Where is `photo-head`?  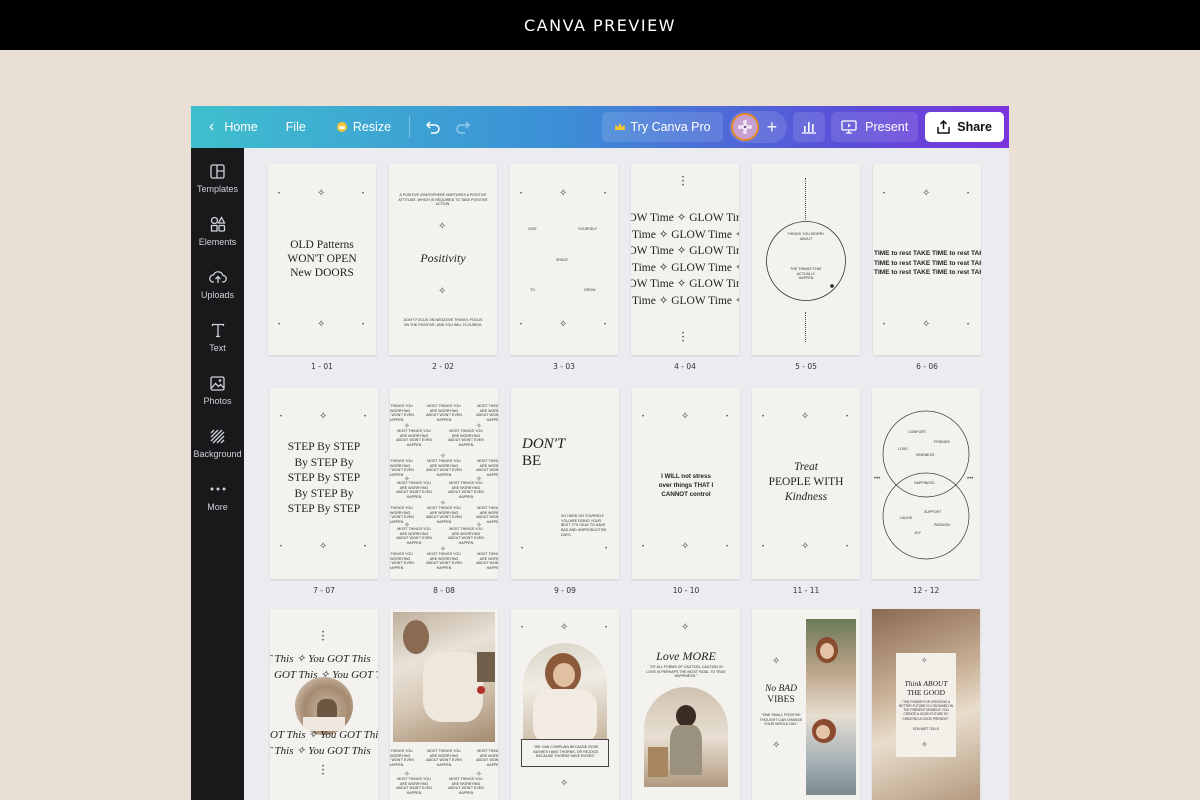 photo-head is located at coordinates (416, 637).